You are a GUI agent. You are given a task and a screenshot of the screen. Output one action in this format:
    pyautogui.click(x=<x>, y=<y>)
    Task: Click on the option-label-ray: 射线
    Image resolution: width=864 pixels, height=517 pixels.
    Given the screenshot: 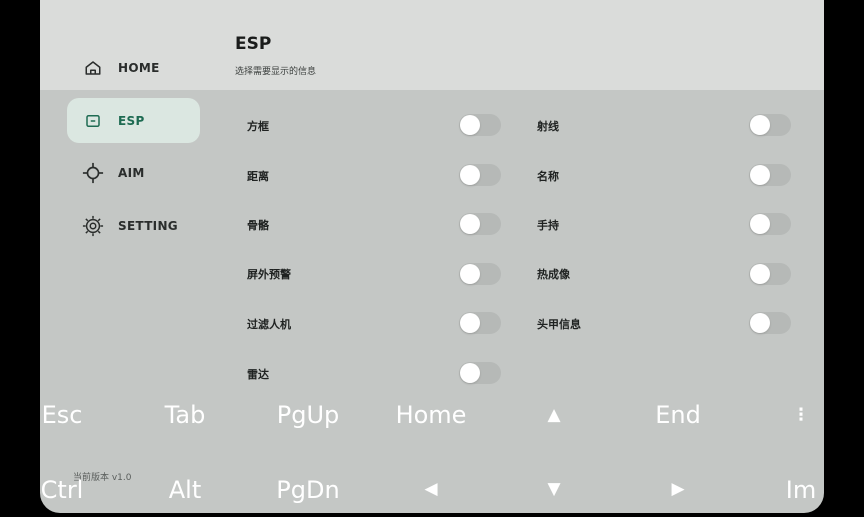 What is the action you would take?
    pyautogui.click(x=548, y=126)
    